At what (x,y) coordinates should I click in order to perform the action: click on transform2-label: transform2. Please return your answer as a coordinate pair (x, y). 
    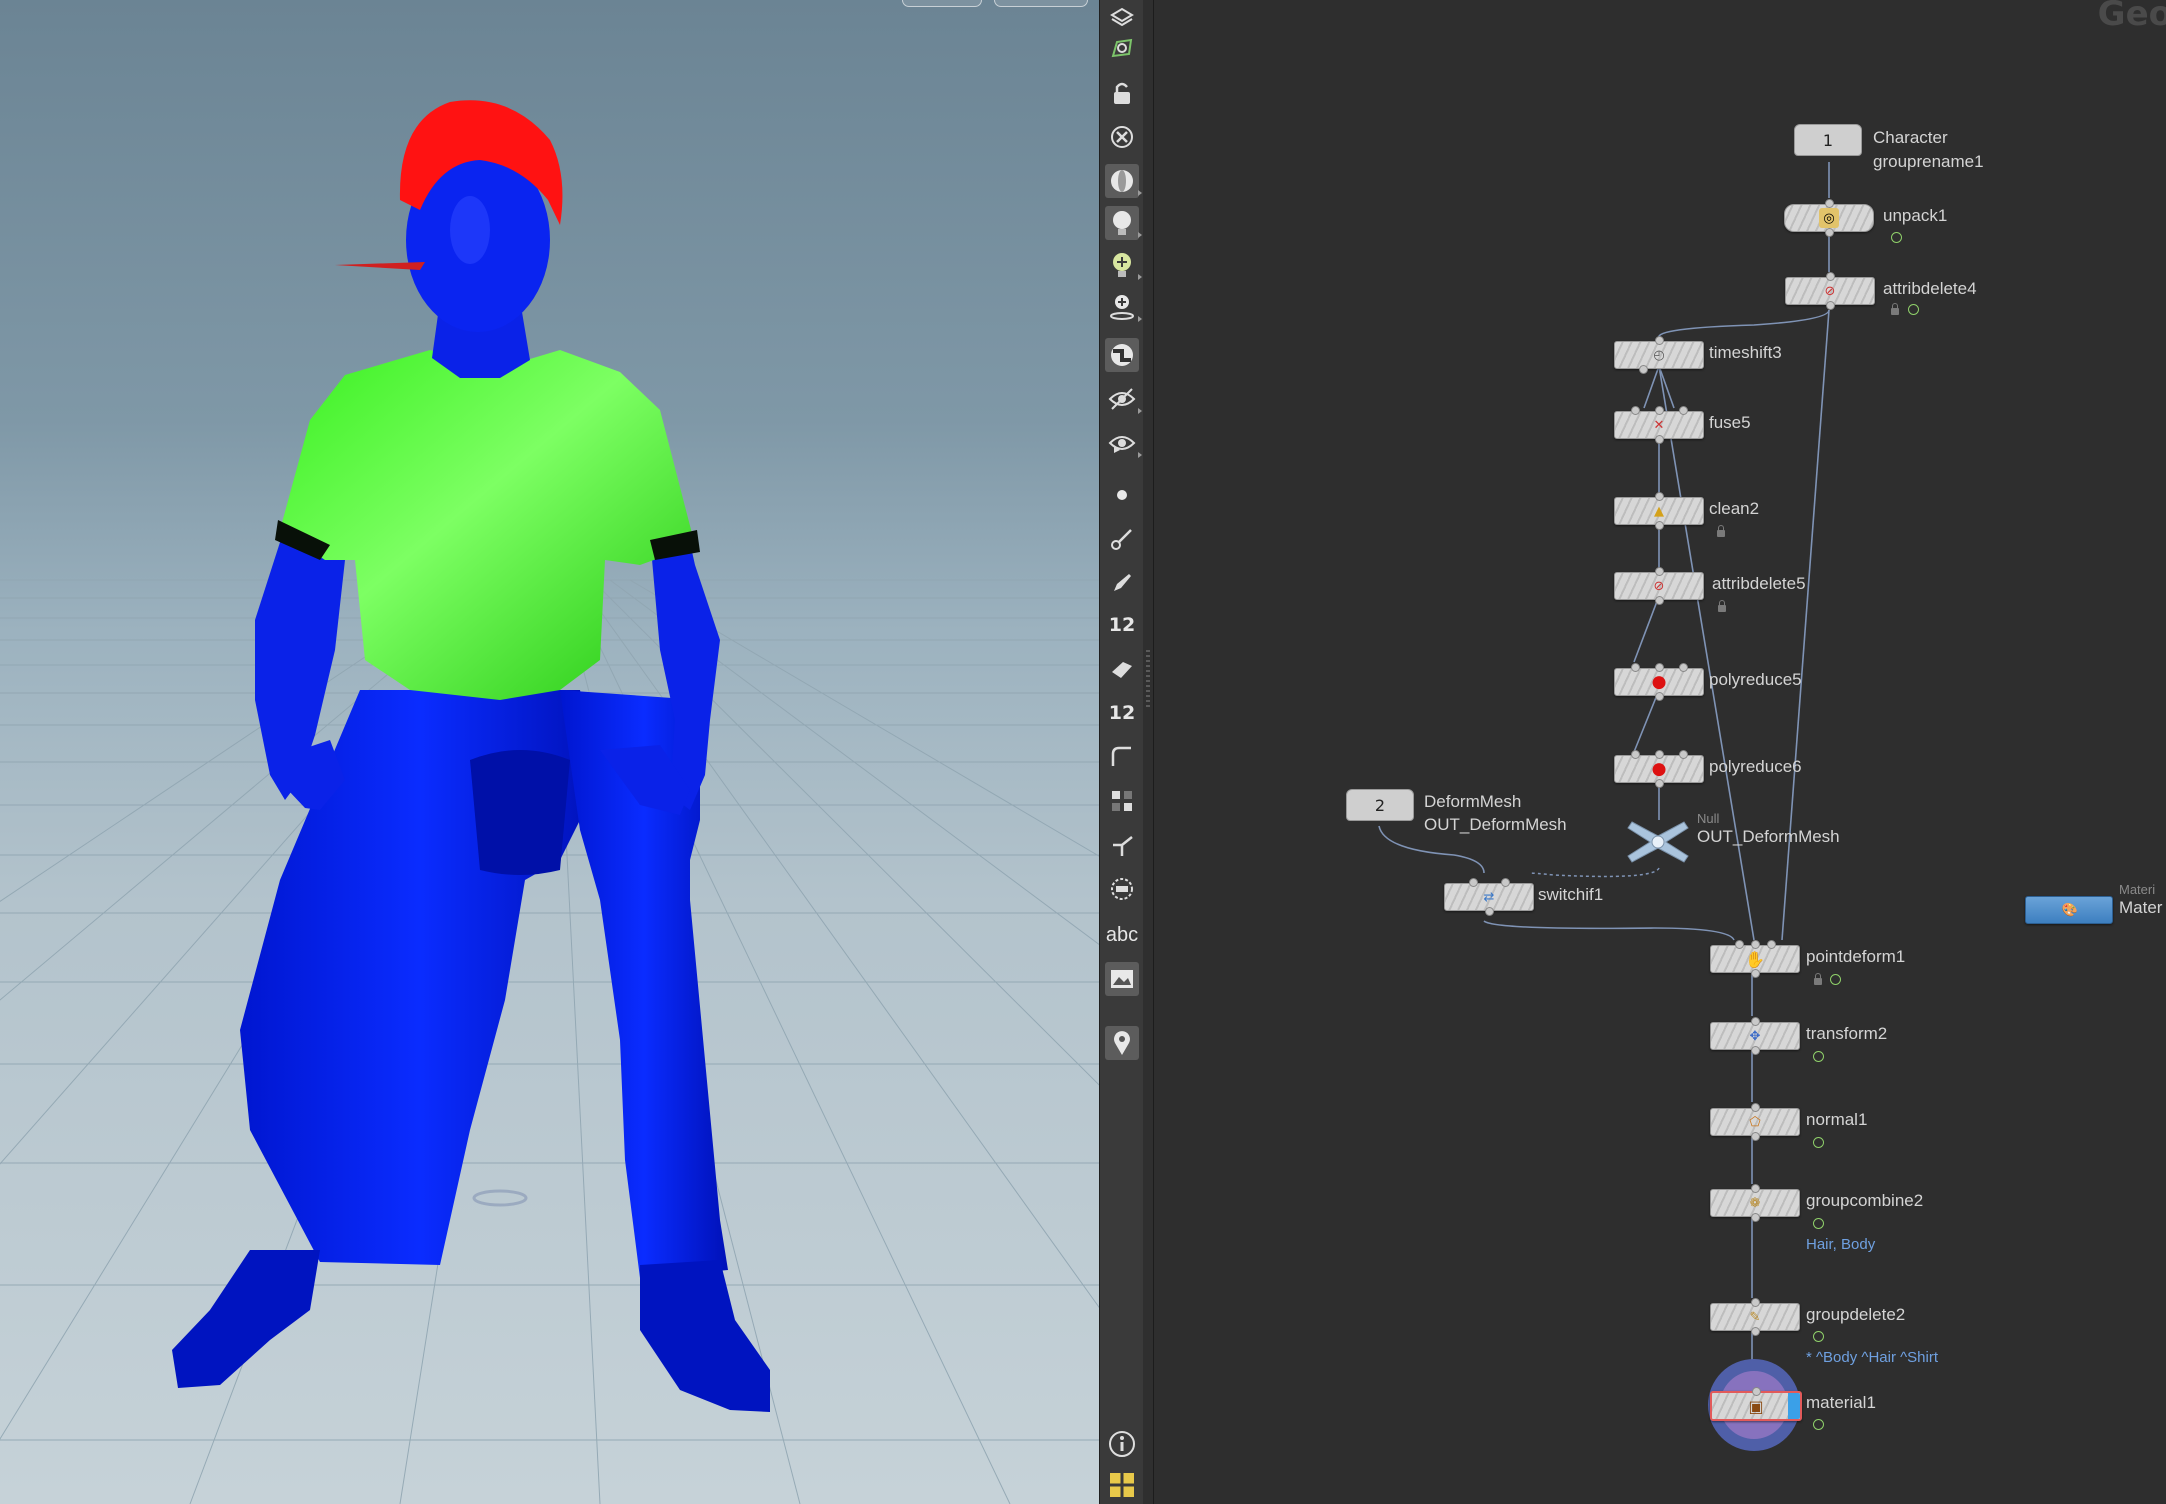
    Looking at the image, I should click on (1847, 1033).